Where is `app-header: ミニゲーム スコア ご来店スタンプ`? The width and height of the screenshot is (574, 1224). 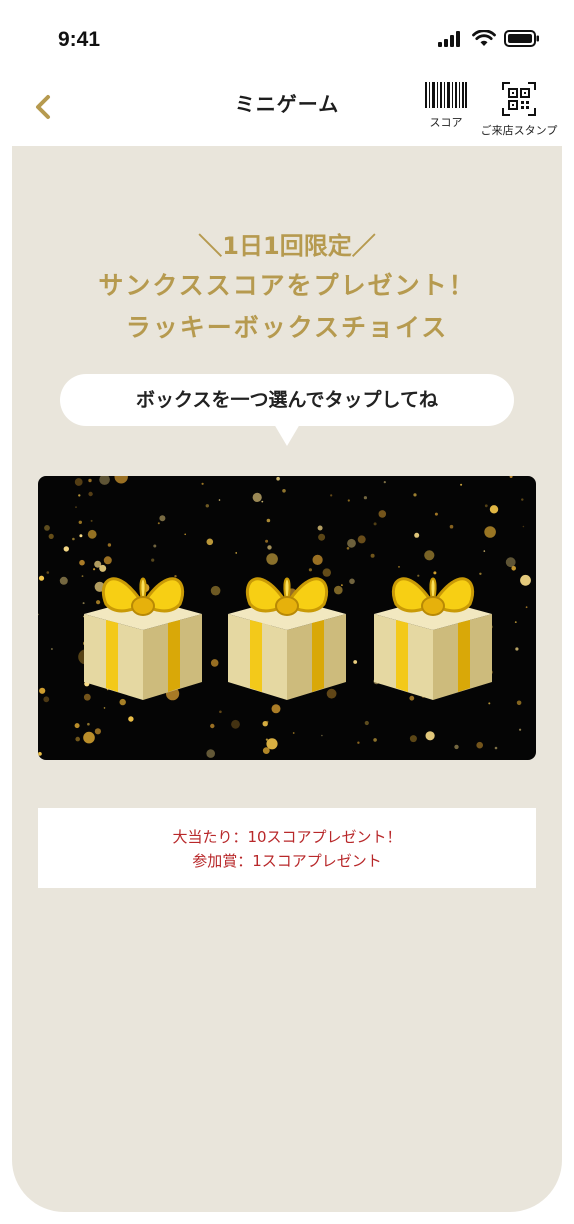
app-header: ミニゲーム スコア ご来店スタンプ is located at coordinates (287, 112).